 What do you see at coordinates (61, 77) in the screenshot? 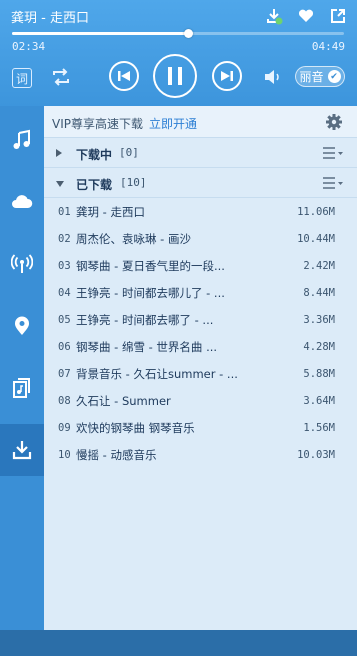
I see `repeat-mode-icon` at bounding box center [61, 77].